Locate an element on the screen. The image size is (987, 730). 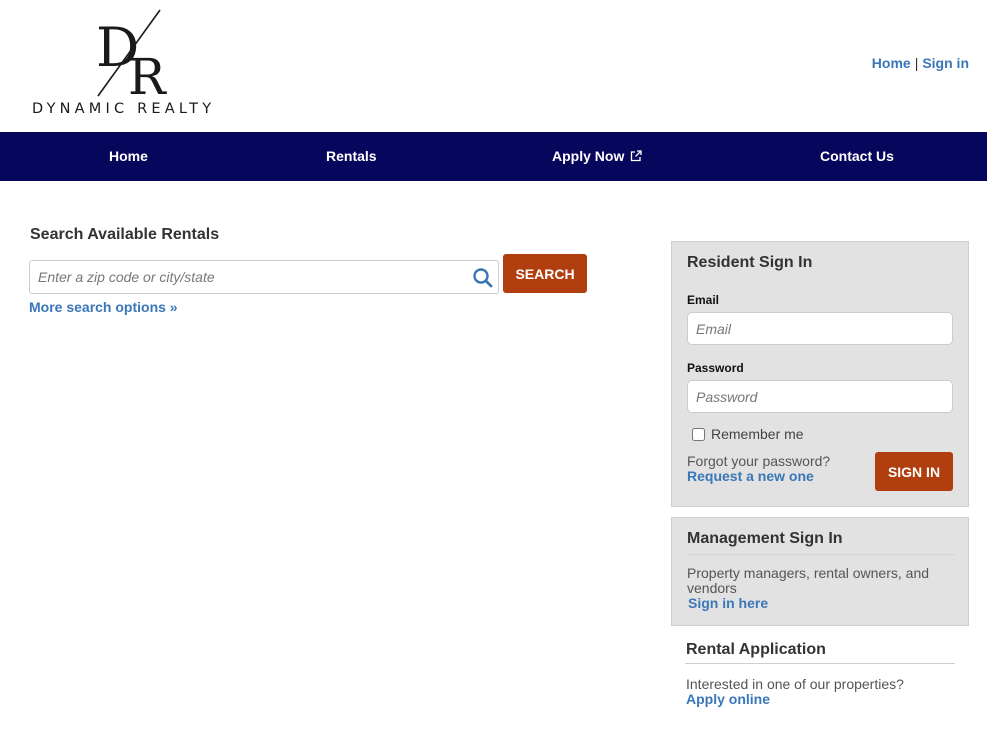
nav-rentals: Rentals is located at coordinates (351, 156).